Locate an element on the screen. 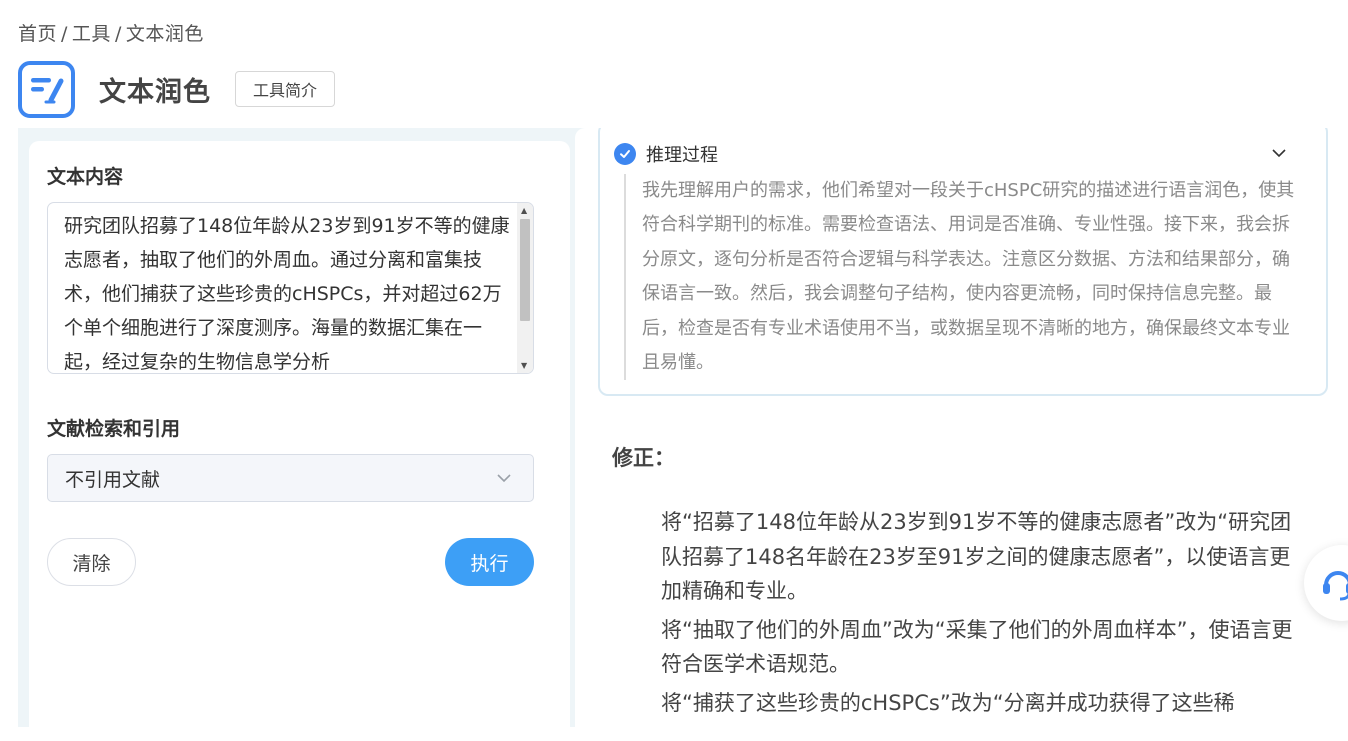 The width and height of the screenshot is (1348, 741). run-button: 执行 is located at coordinates (489, 562).